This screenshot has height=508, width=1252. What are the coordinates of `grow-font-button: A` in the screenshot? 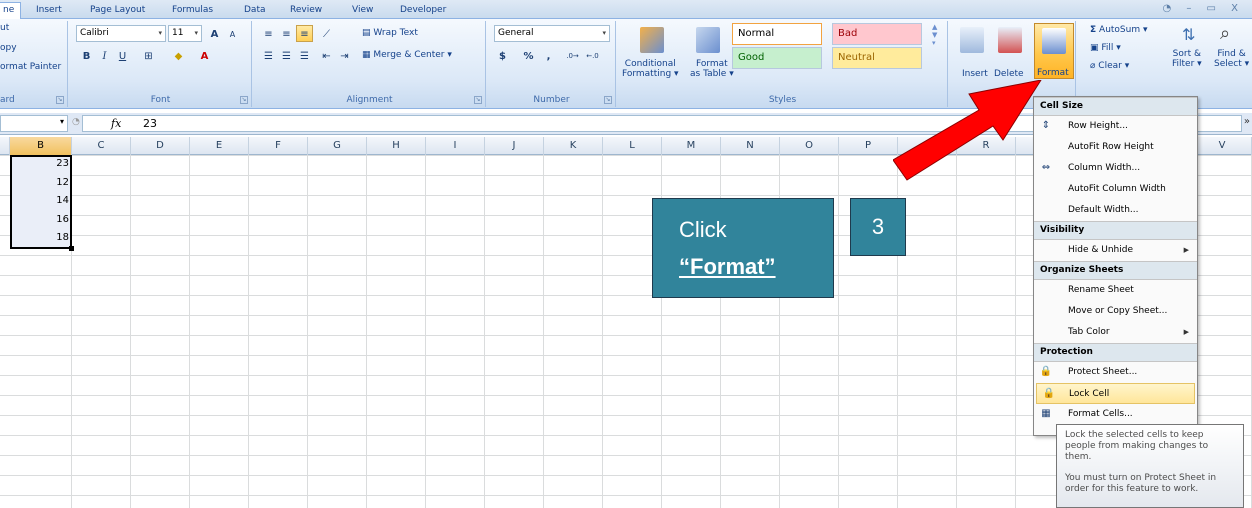 It's located at (214, 33).